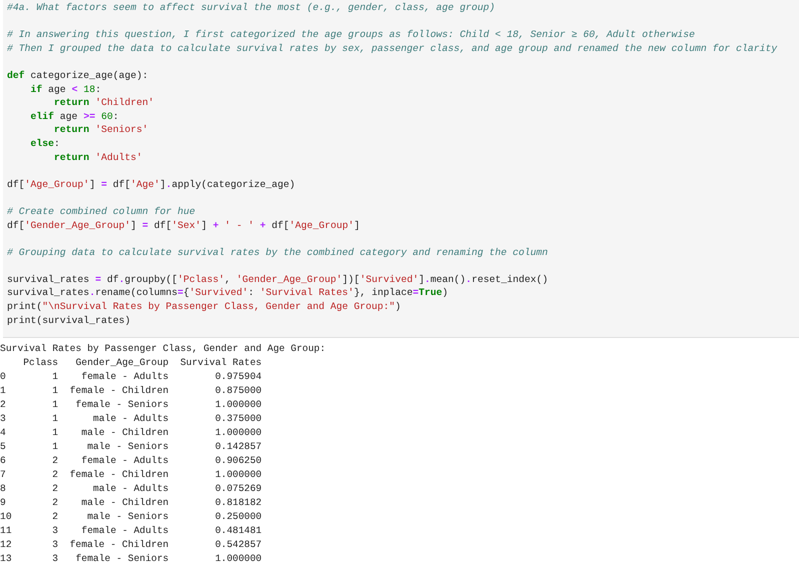 Image resolution: width=799 pixels, height=567 pixels. I want to click on row-index: 0, so click(3, 377).